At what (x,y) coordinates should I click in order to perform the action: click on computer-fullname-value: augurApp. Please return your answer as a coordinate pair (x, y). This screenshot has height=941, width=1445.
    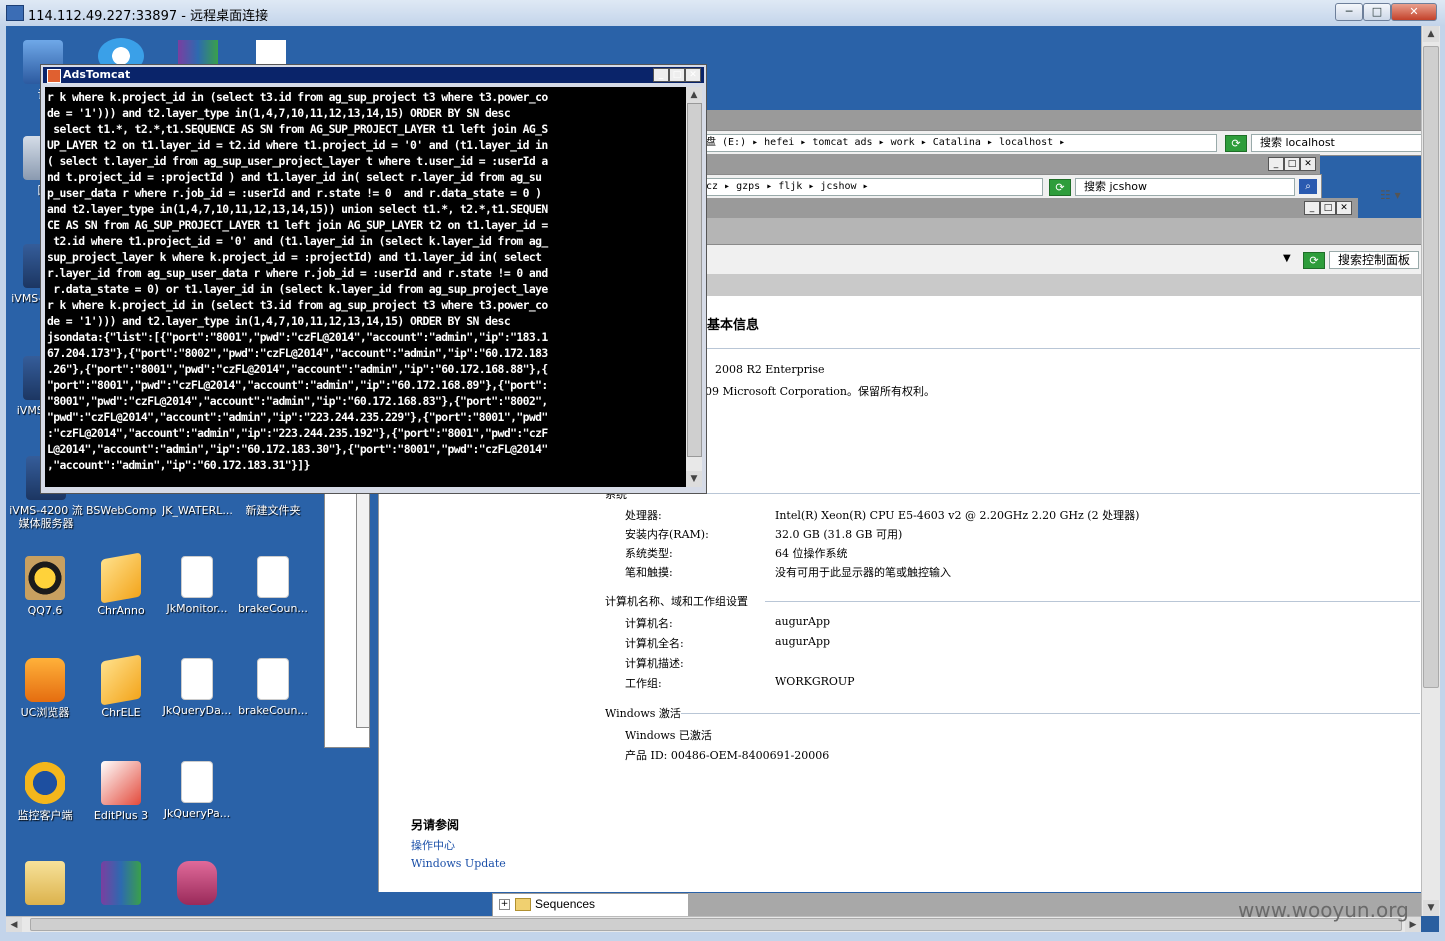
    Looking at the image, I should click on (803, 641).